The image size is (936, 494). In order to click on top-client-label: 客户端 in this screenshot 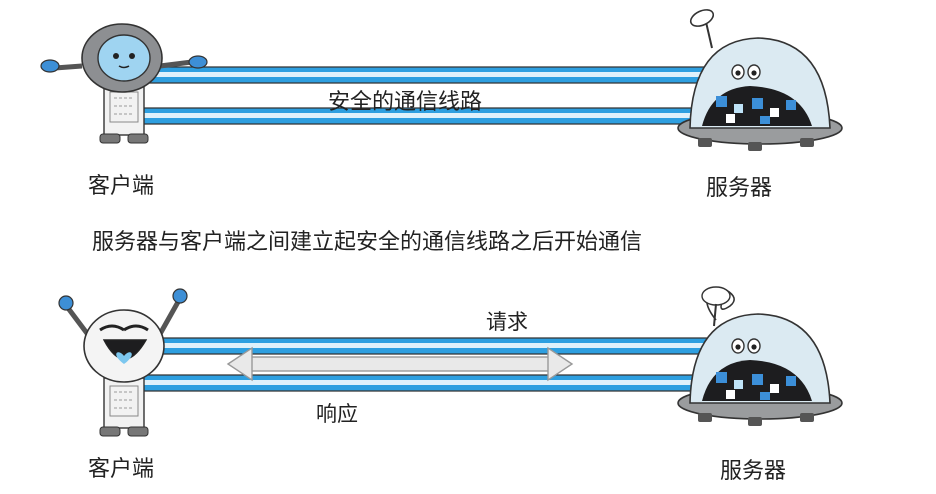, I will do `click(121, 186)`.